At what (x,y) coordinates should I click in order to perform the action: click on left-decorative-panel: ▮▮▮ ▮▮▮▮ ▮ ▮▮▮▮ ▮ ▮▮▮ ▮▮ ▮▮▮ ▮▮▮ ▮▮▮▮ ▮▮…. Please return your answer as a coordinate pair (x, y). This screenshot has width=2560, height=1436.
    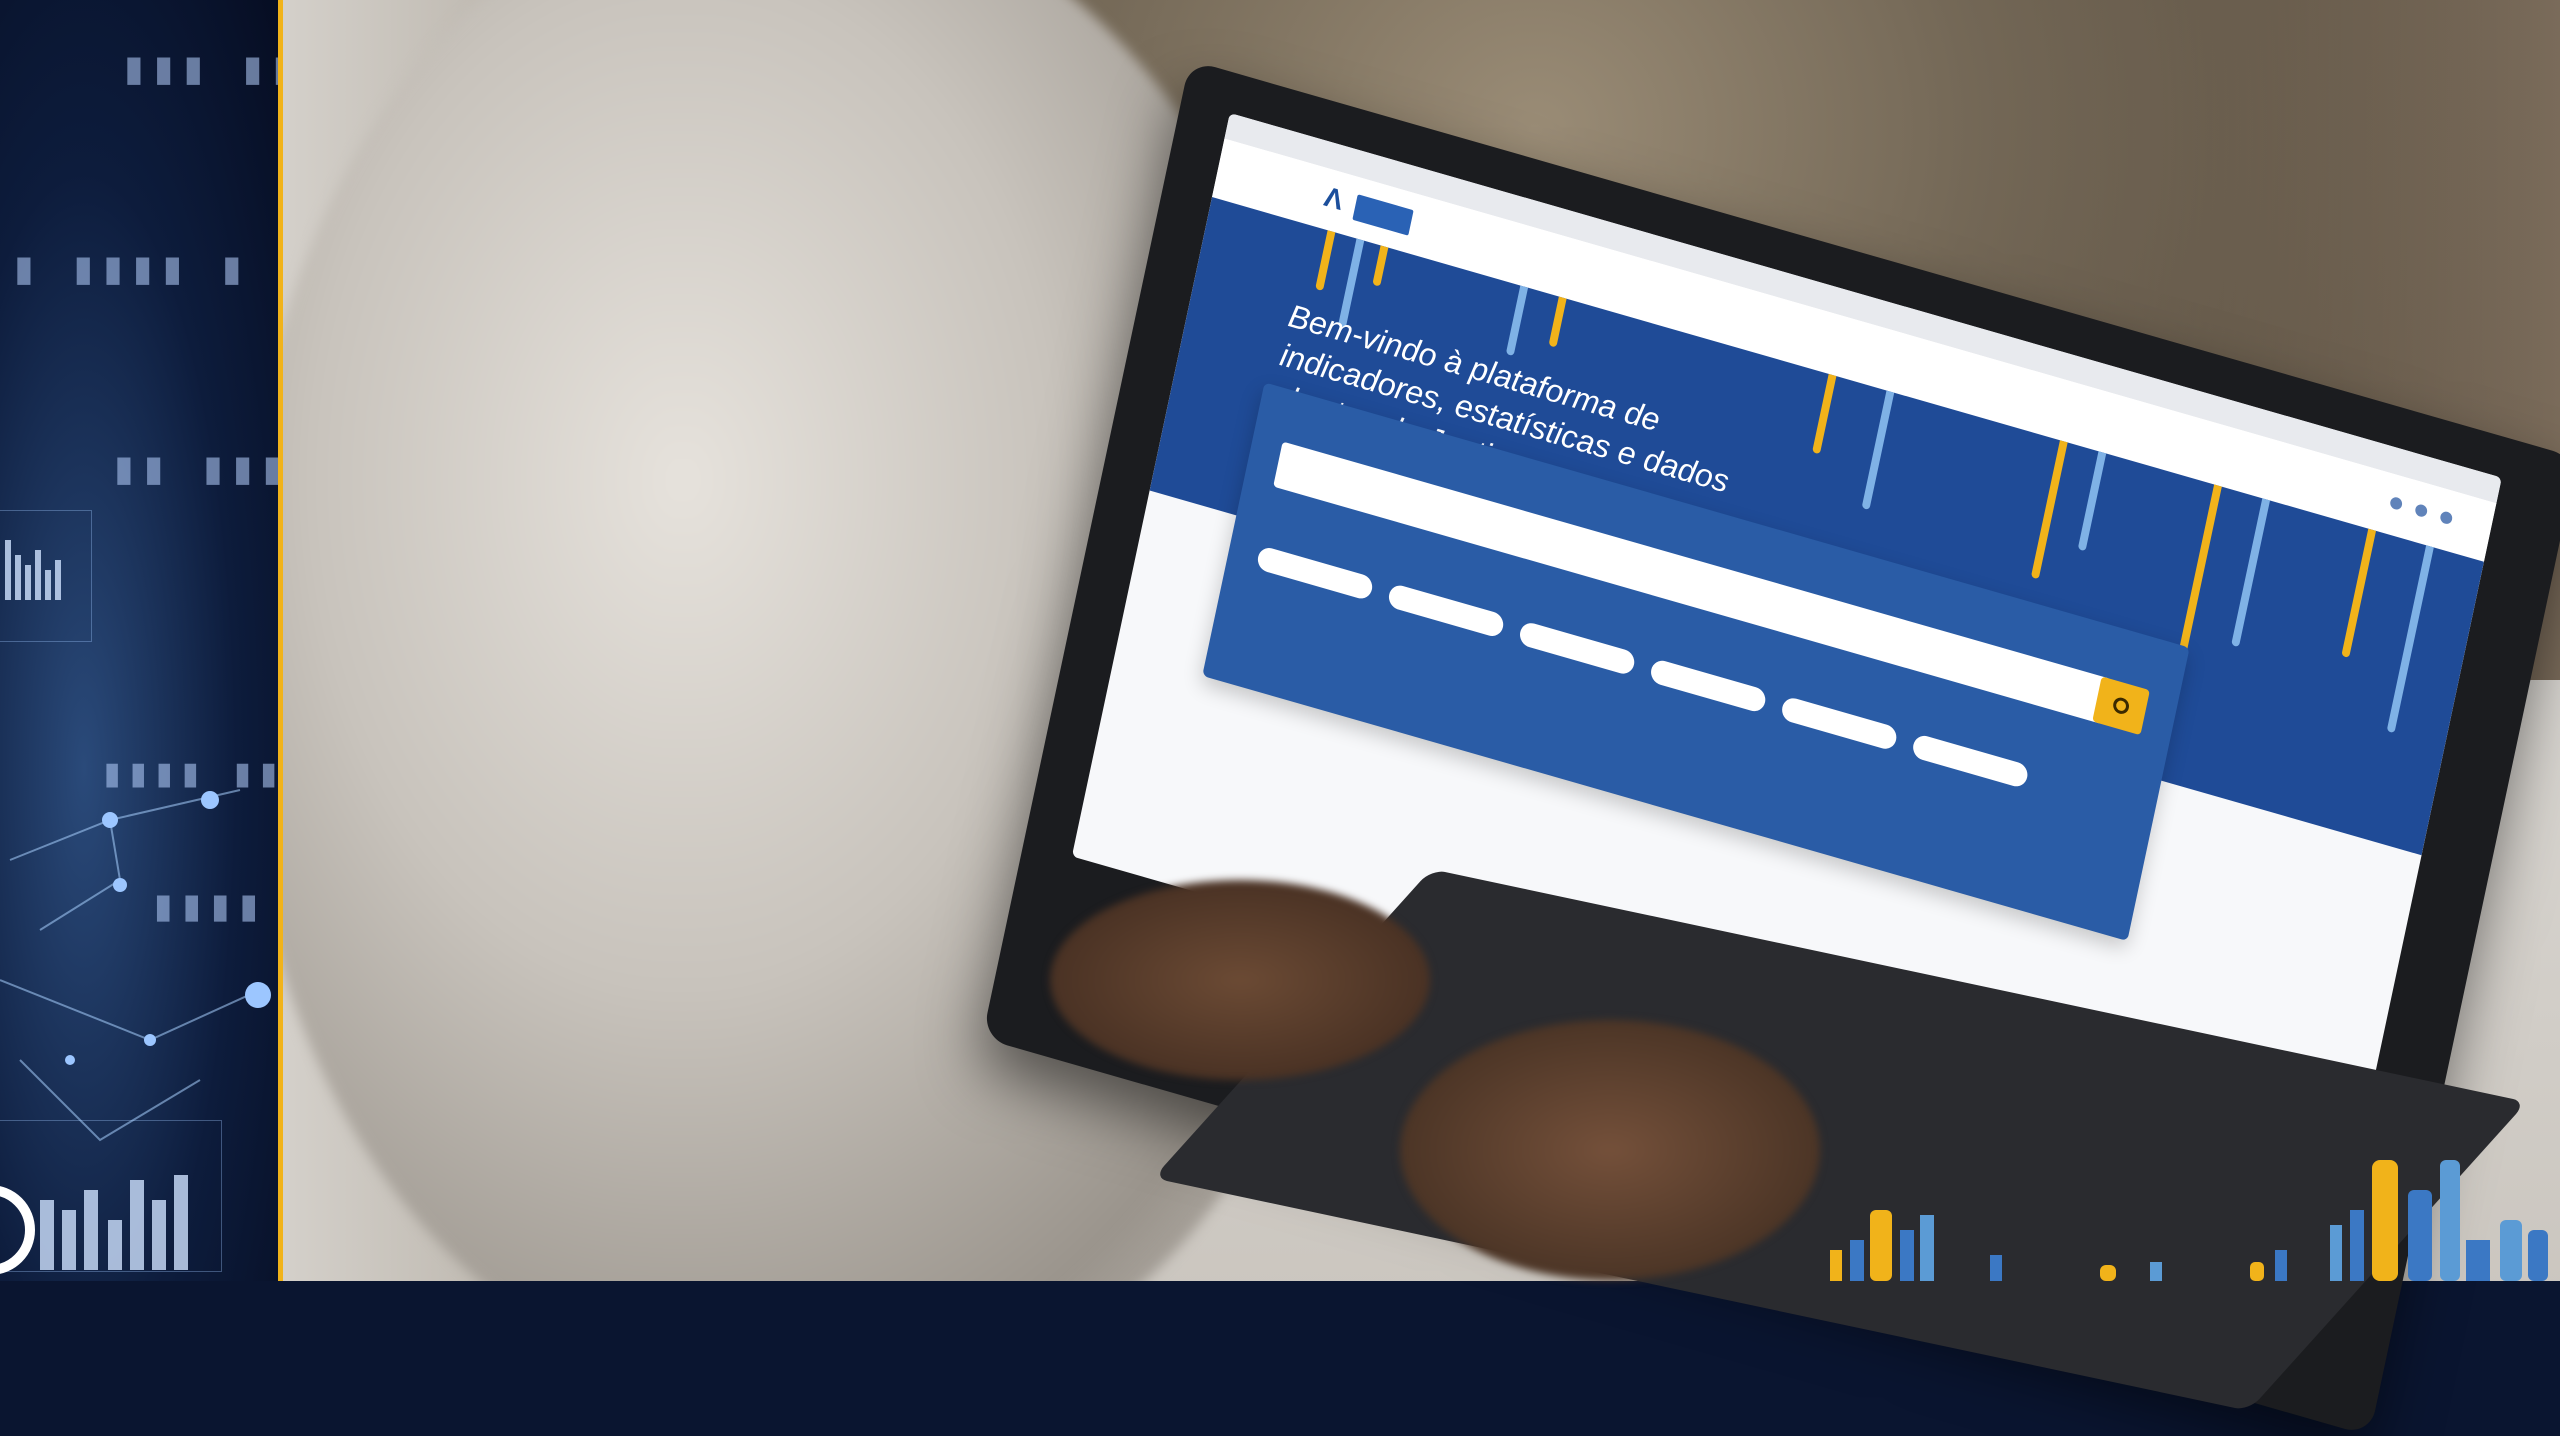
    Looking at the image, I should click on (140, 640).